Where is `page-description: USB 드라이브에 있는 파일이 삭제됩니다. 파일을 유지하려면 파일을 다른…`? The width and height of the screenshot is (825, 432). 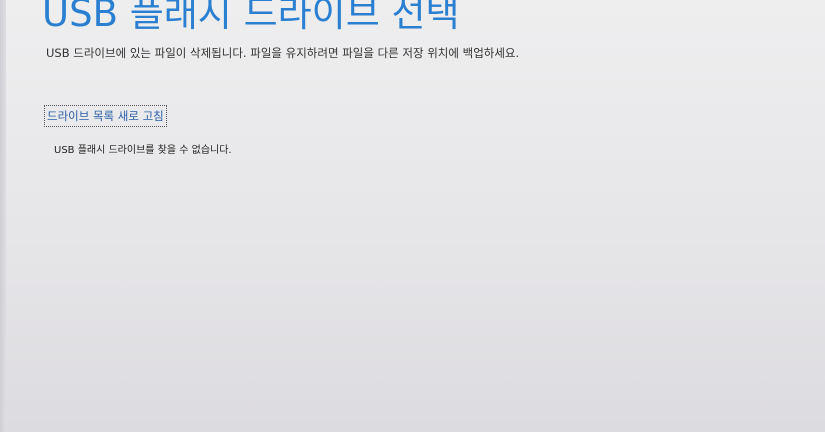 page-description: USB 드라이브에 있는 파일이 삭제됩니다. 파일을 유지하려면 파일을 다른… is located at coordinates (283, 53).